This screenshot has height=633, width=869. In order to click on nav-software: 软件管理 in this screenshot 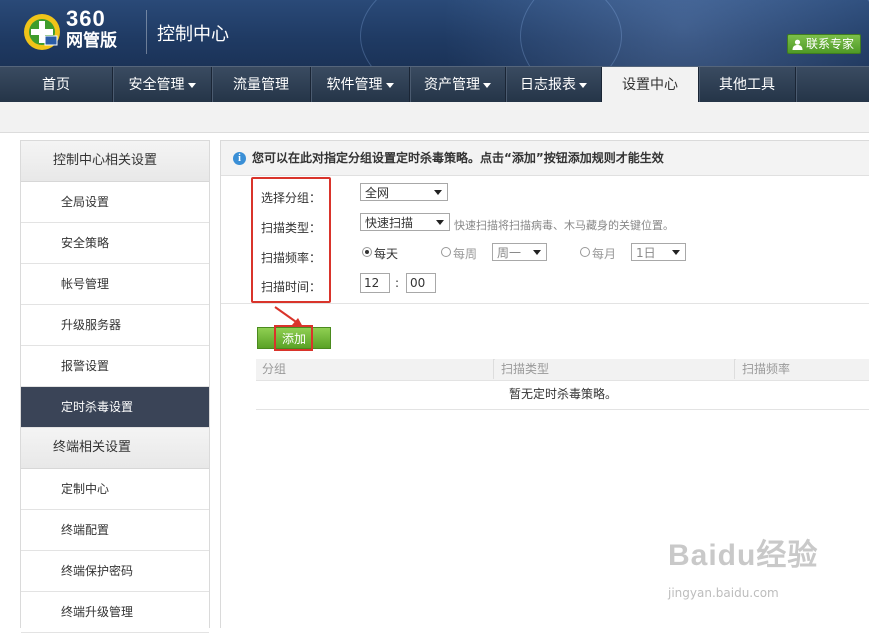, I will do `click(360, 85)`.